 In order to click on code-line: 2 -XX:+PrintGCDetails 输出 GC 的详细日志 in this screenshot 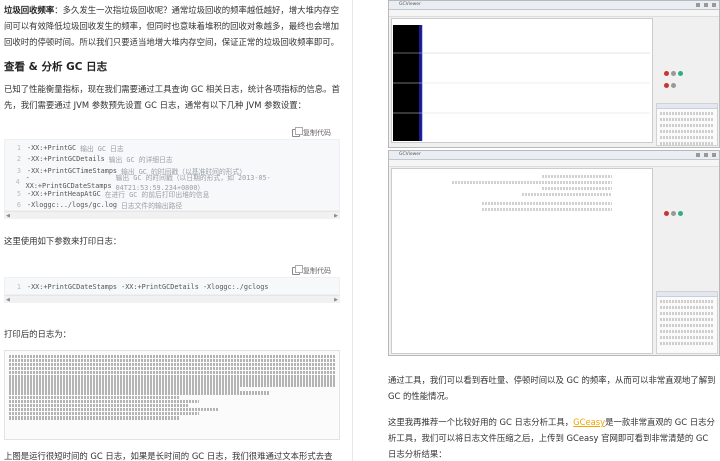, I will do `click(94, 160)`.